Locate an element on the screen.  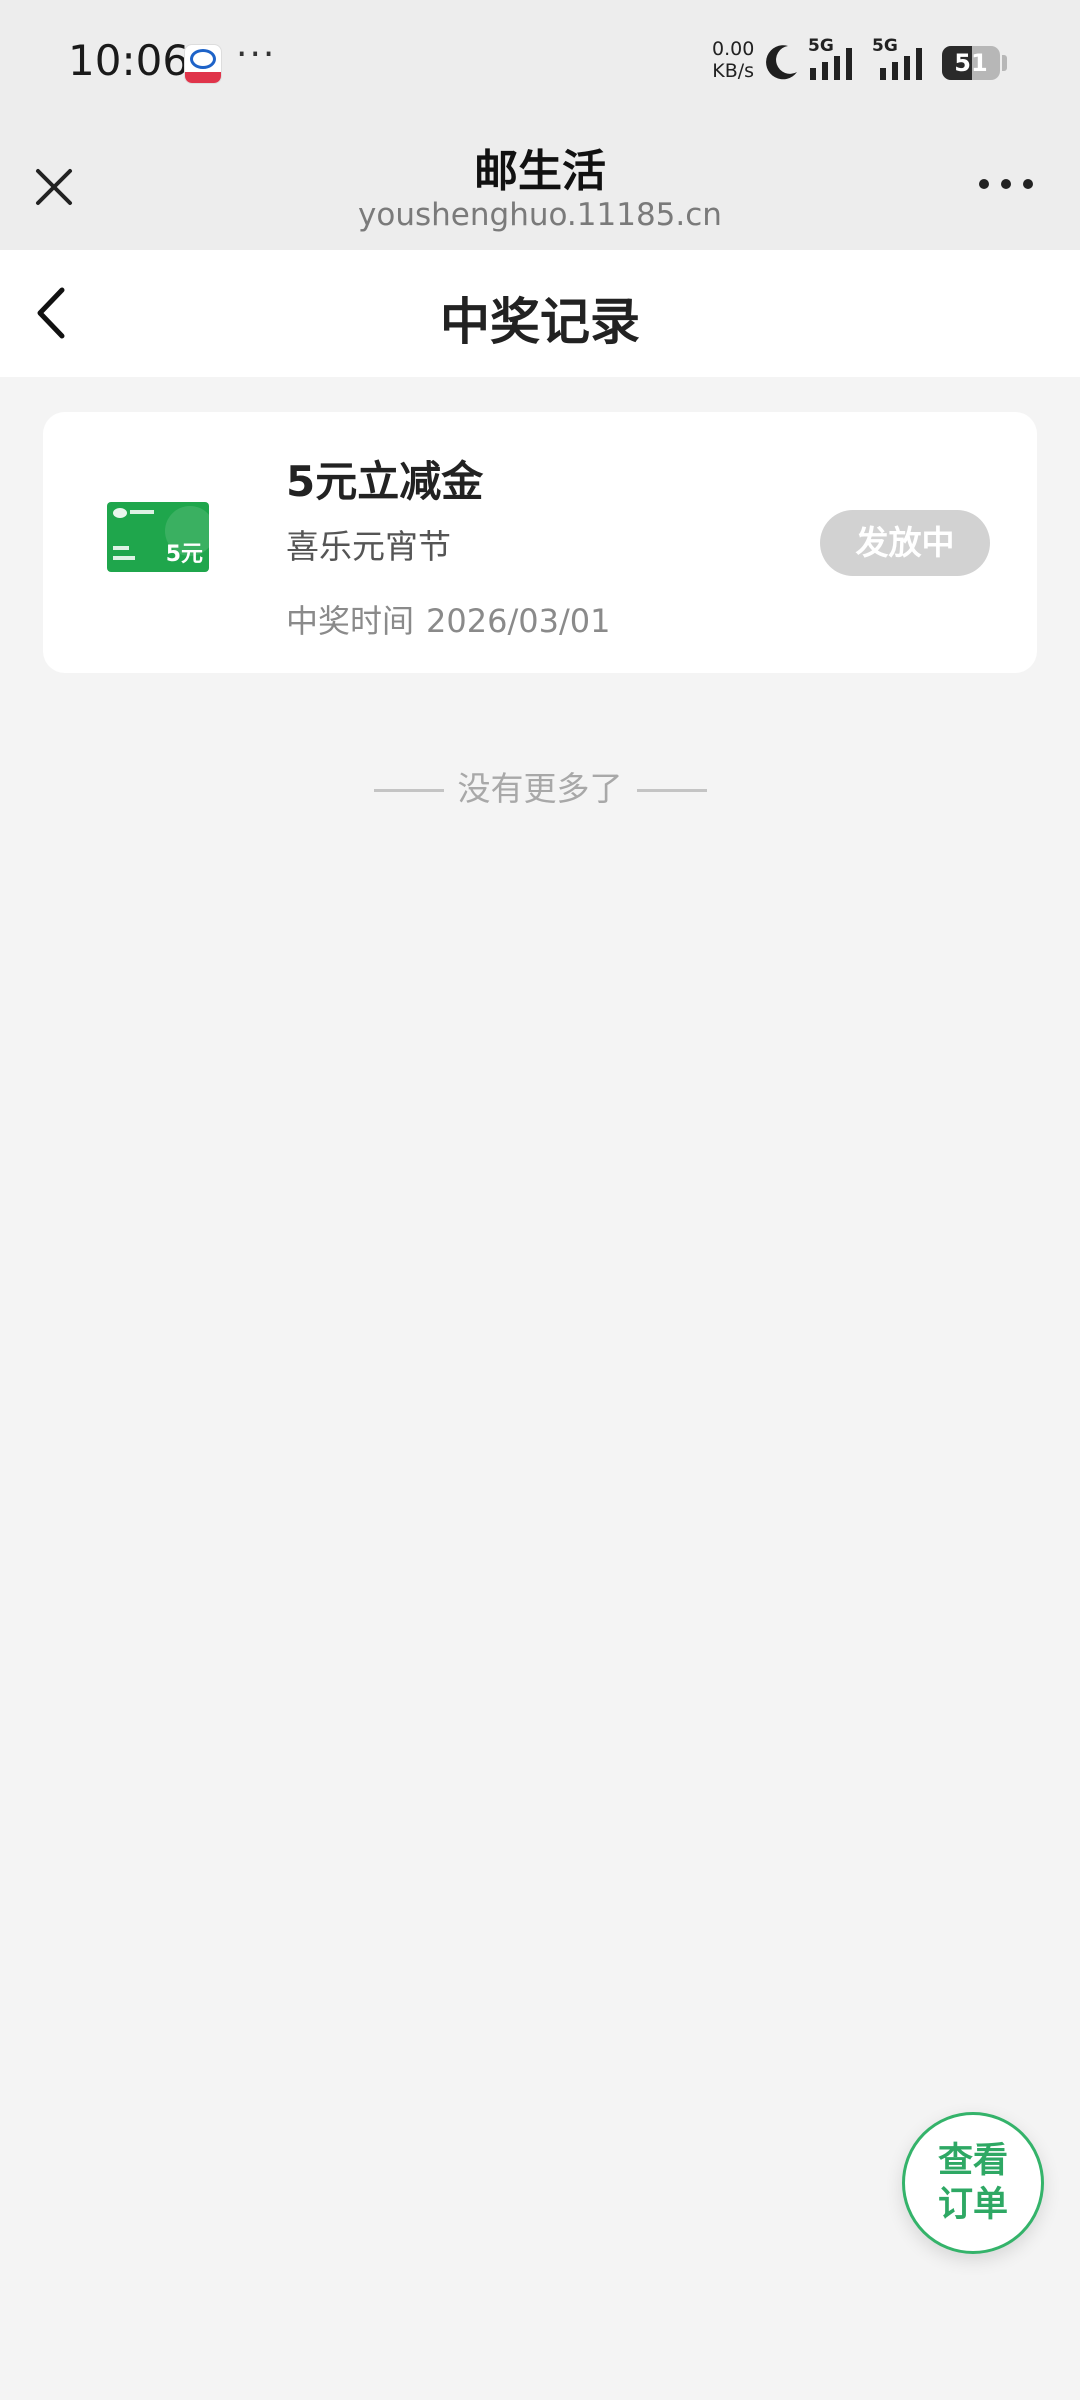
network-speed: 0.00 KB/s is located at coordinates (733, 60).